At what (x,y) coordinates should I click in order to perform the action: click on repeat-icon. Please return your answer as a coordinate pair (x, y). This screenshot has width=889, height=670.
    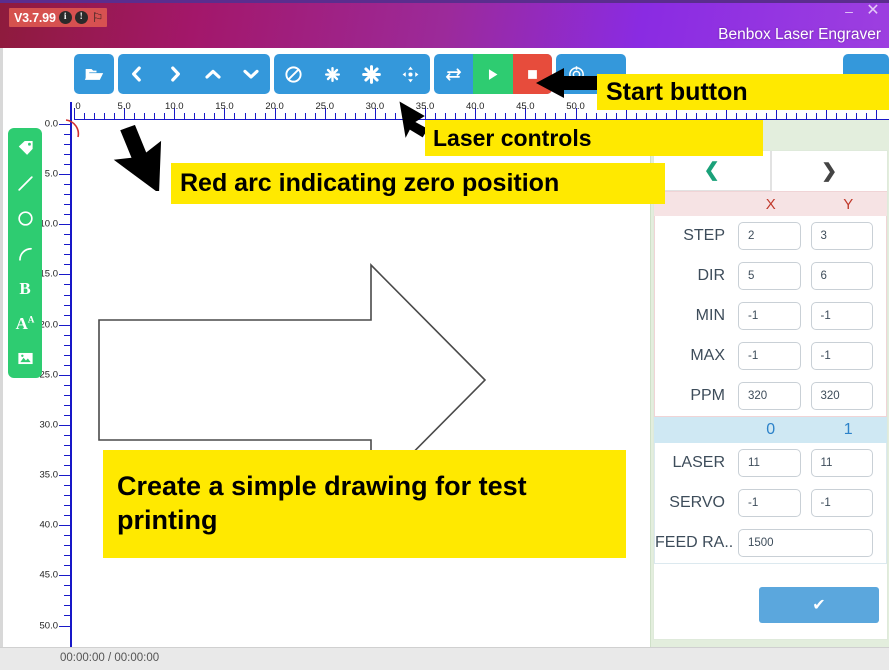
    Looking at the image, I should click on (453, 74).